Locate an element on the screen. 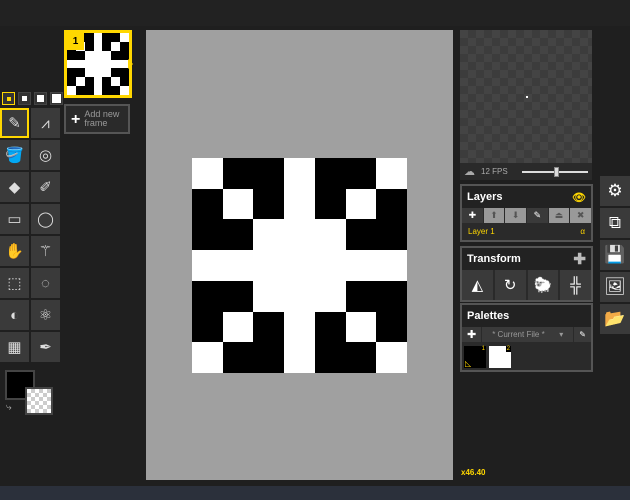 The width and height of the screenshot is (630, 500). settings-button: ⚙ is located at coordinates (615, 191).